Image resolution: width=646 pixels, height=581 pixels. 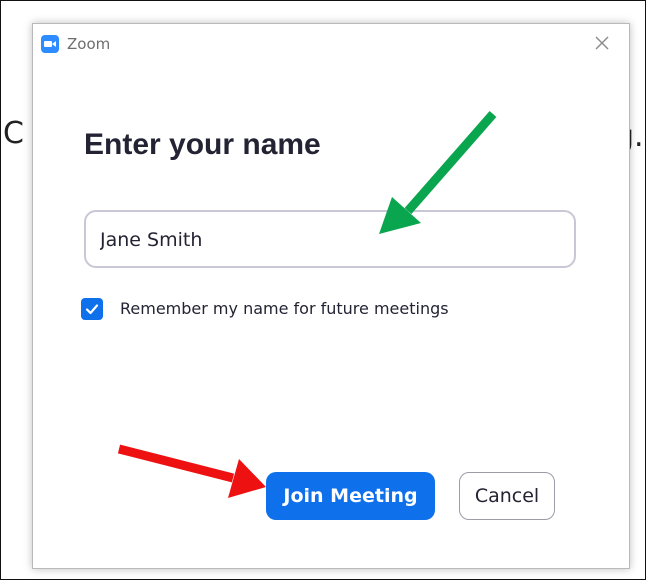 What do you see at coordinates (350, 496) in the screenshot?
I see `join-meeting-button: Join Meeting` at bounding box center [350, 496].